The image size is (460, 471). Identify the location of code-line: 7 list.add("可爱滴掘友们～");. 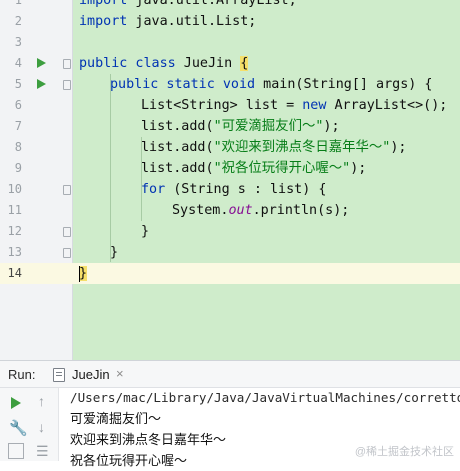
(230, 126).